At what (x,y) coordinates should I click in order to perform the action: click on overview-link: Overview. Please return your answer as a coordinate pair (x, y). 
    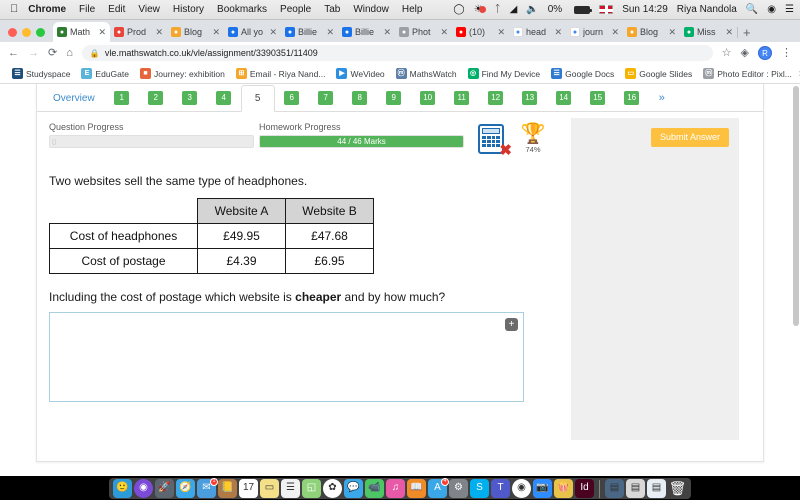
    Looking at the image, I should click on (76, 102).